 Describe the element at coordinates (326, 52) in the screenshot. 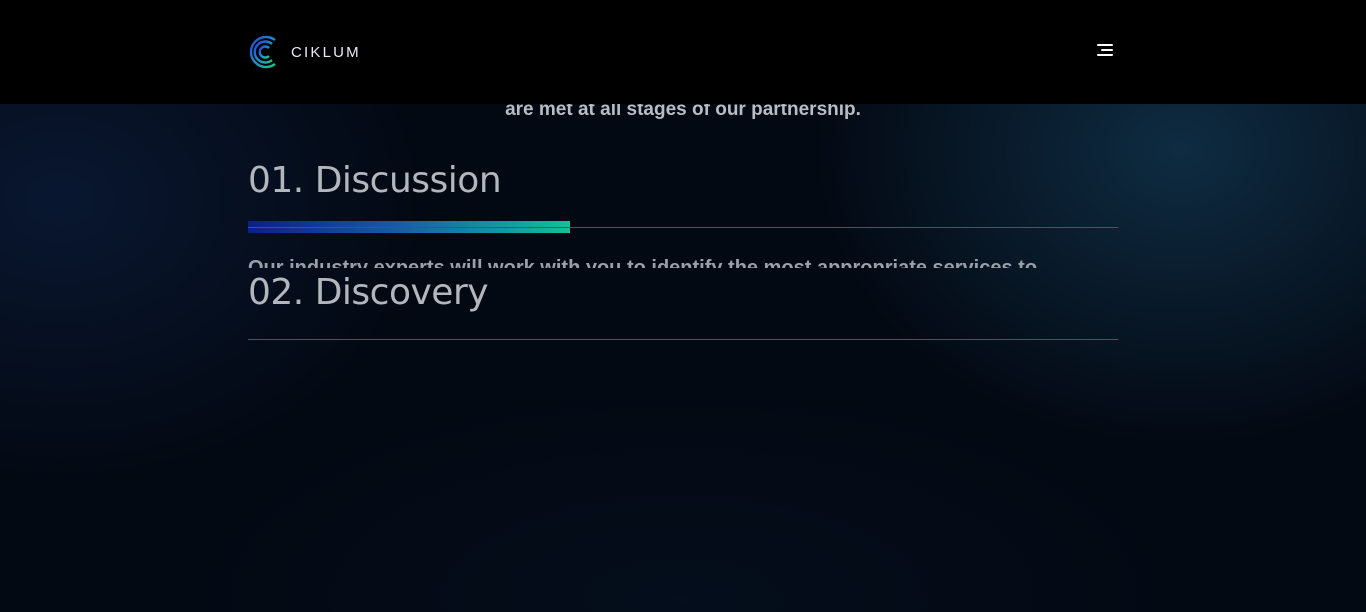

I see `brand-name: CIKLUM` at that location.